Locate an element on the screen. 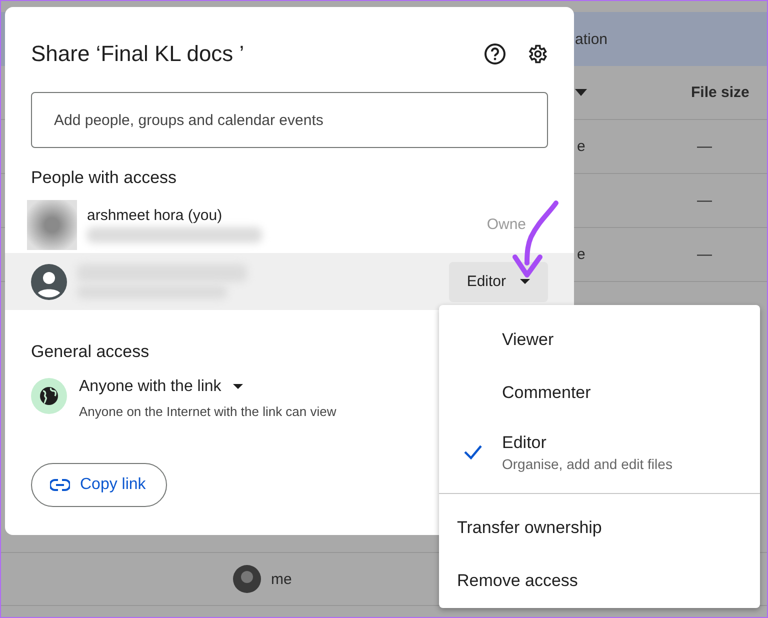 The height and width of the screenshot is (618, 768). owner-name: me is located at coordinates (281, 579).